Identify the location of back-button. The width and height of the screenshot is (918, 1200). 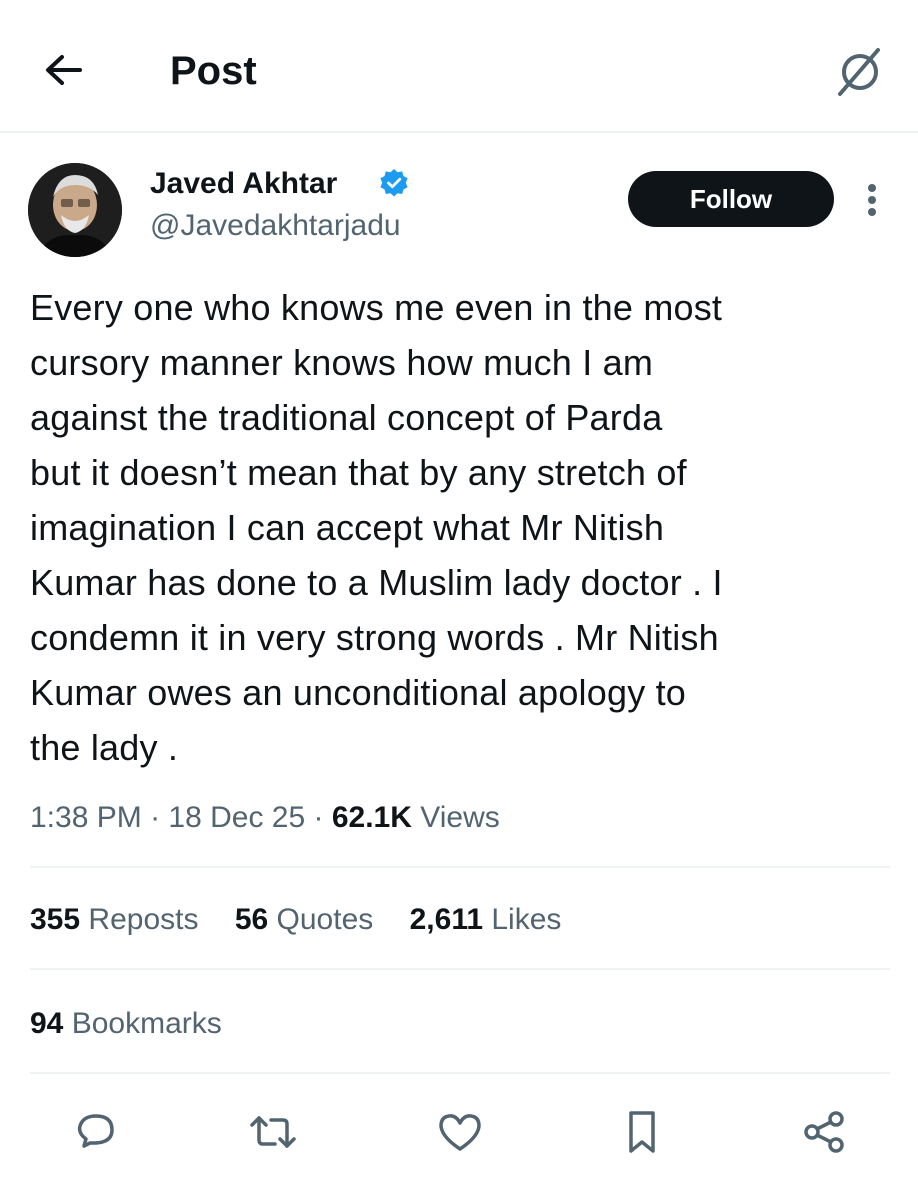
(64, 70).